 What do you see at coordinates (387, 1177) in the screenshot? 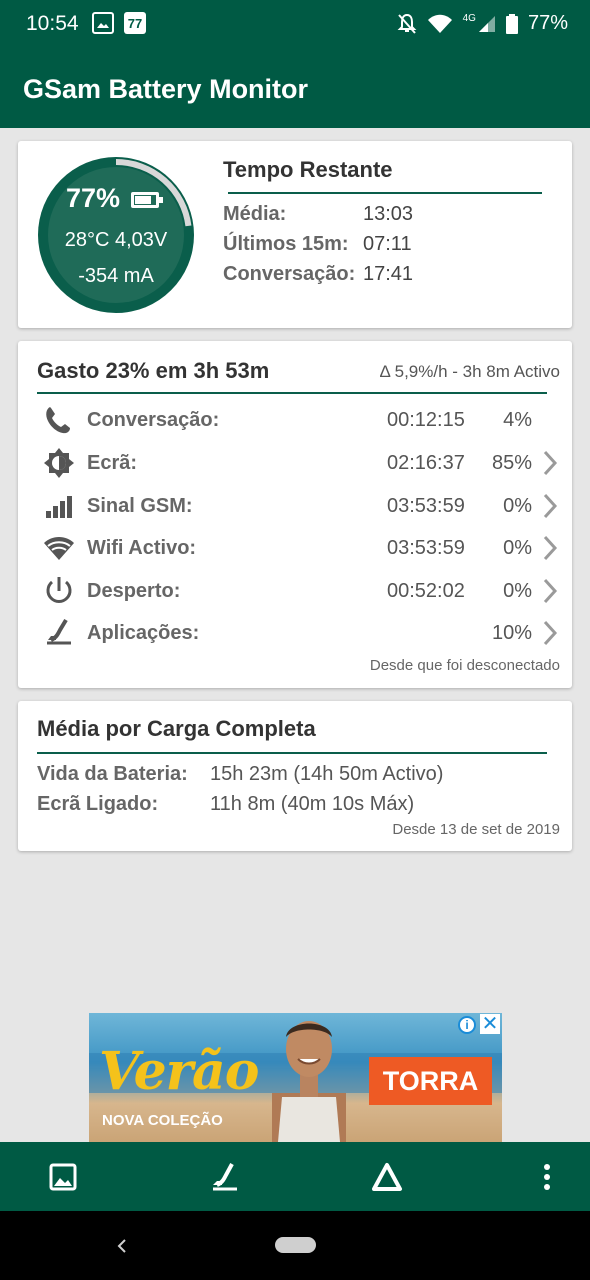
I see `delta-icon` at bounding box center [387, 1177].